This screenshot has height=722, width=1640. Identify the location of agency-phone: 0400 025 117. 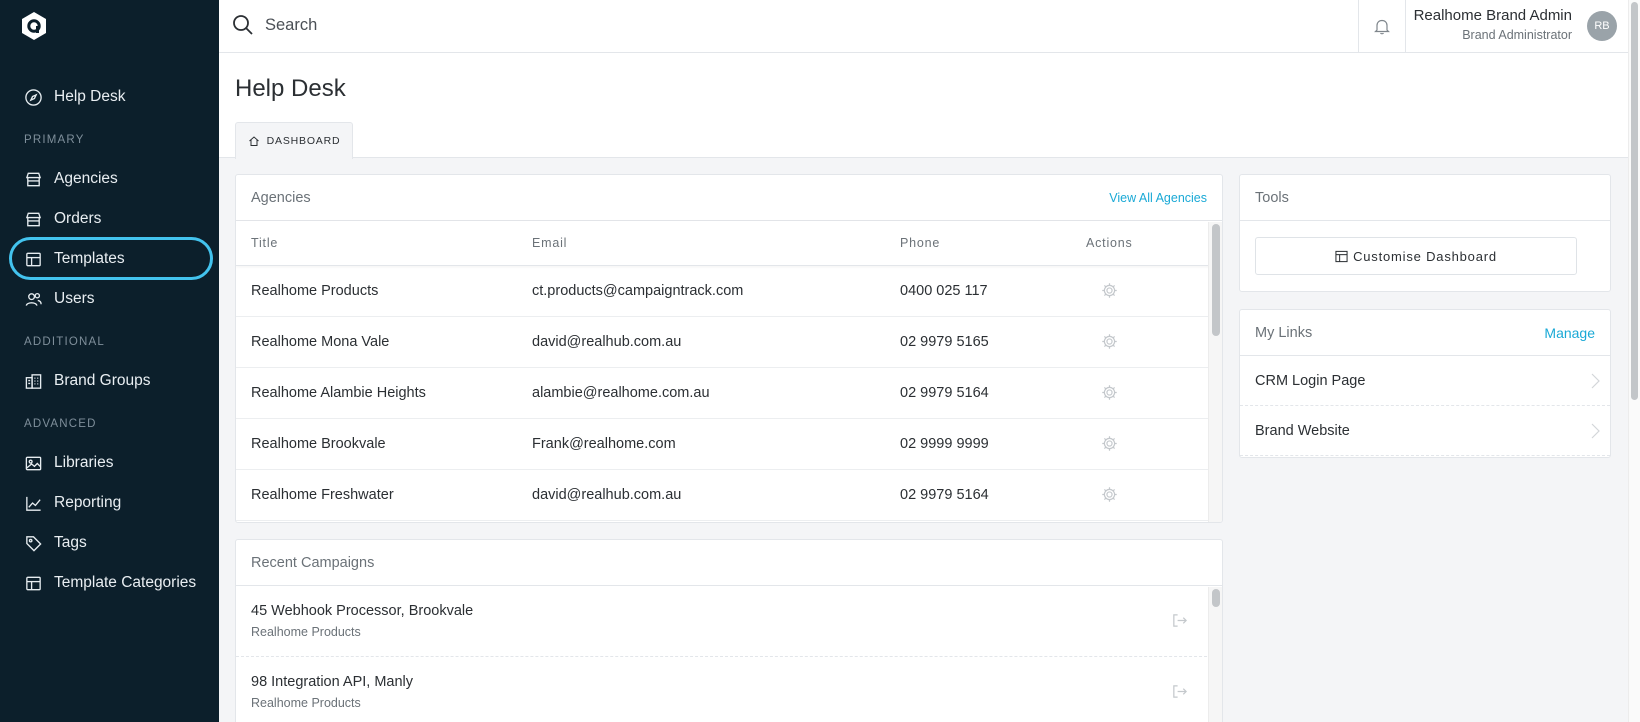
(944, 291).